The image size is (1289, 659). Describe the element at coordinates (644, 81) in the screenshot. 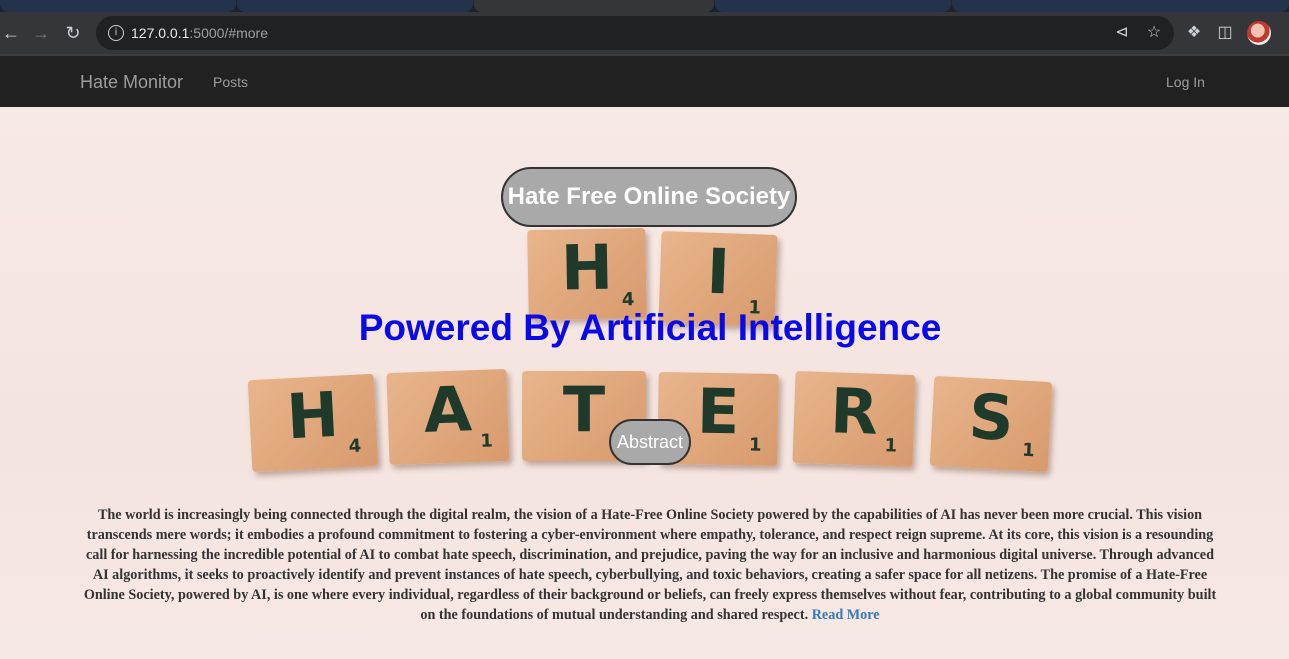

I see `site-navbar: Hate Monitor Posts Log In` at that location.